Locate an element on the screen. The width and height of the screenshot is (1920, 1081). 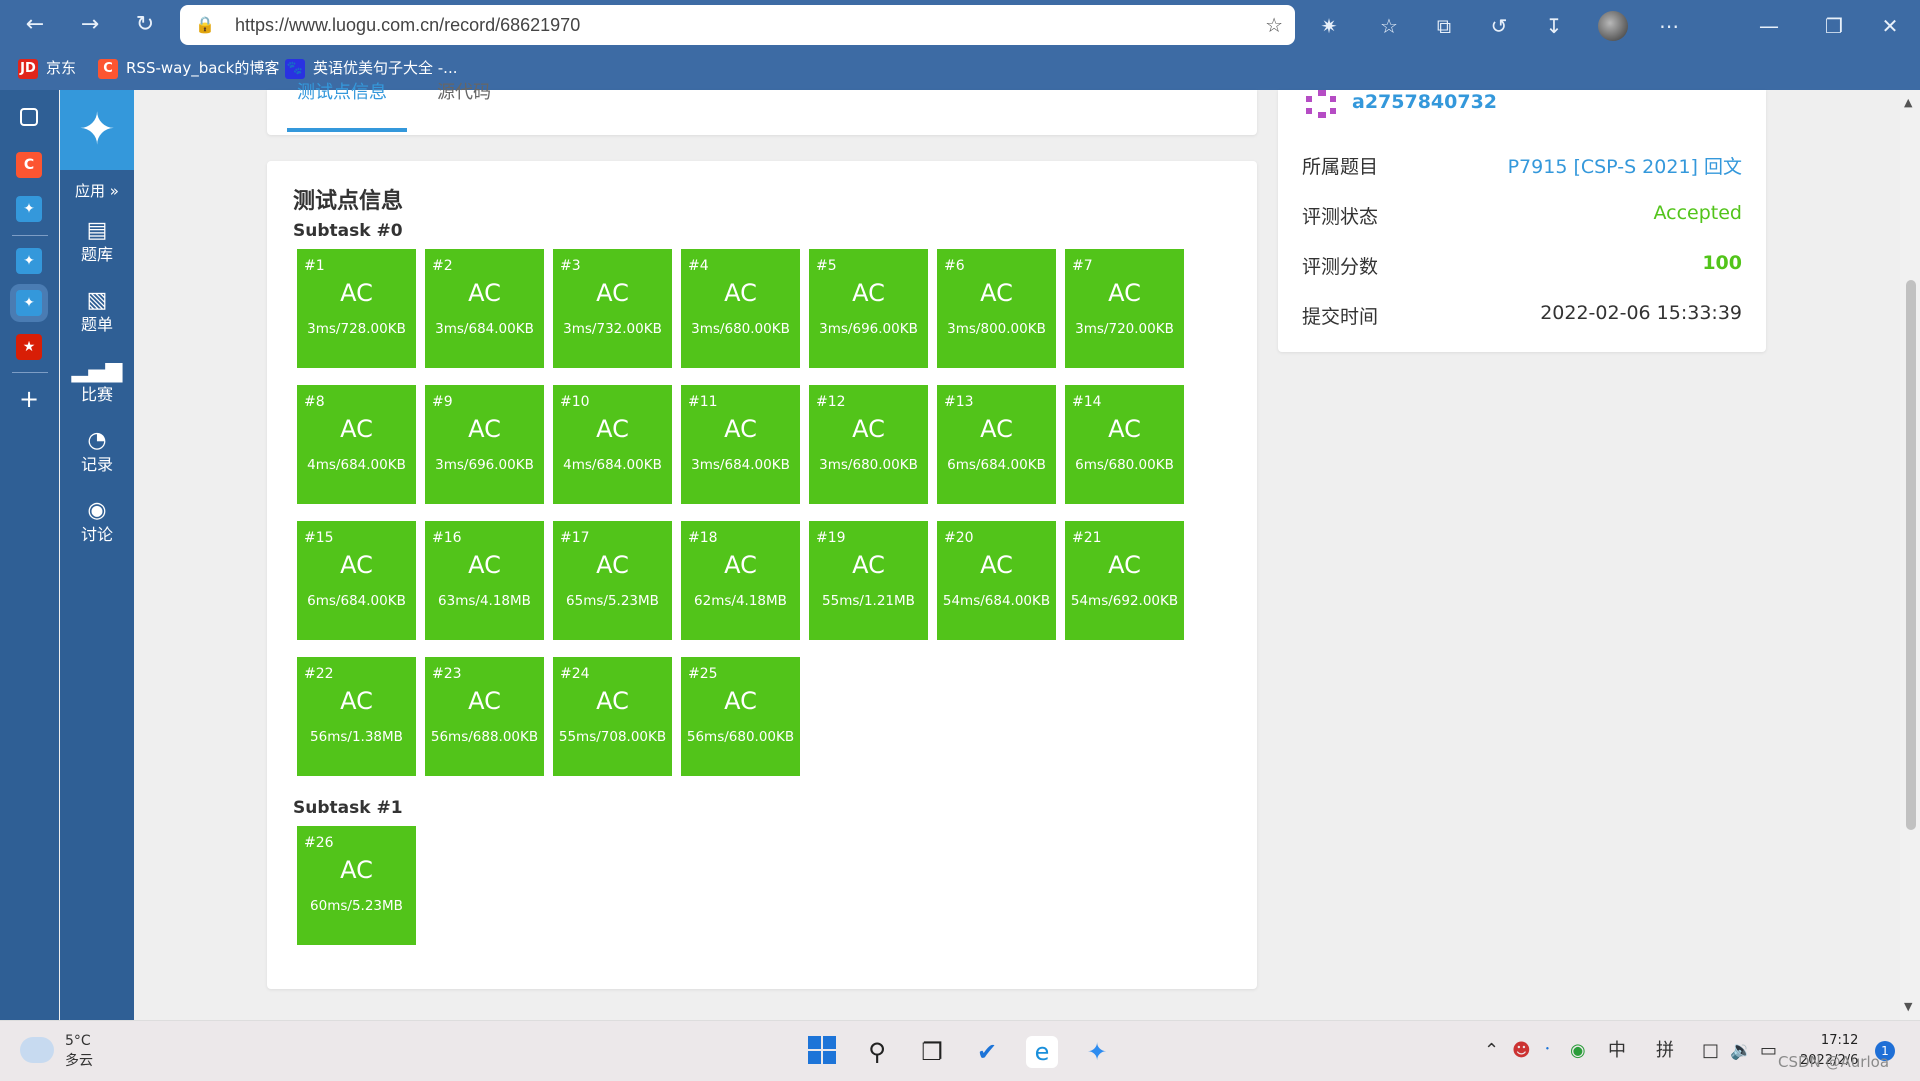
scroll-thumb is located at coordinates (1911, 555).